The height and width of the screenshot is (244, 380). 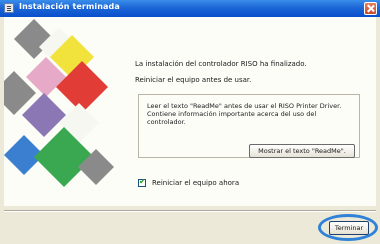 I want to click on window-title: Instalación terminada, so click(x=69, y=6).